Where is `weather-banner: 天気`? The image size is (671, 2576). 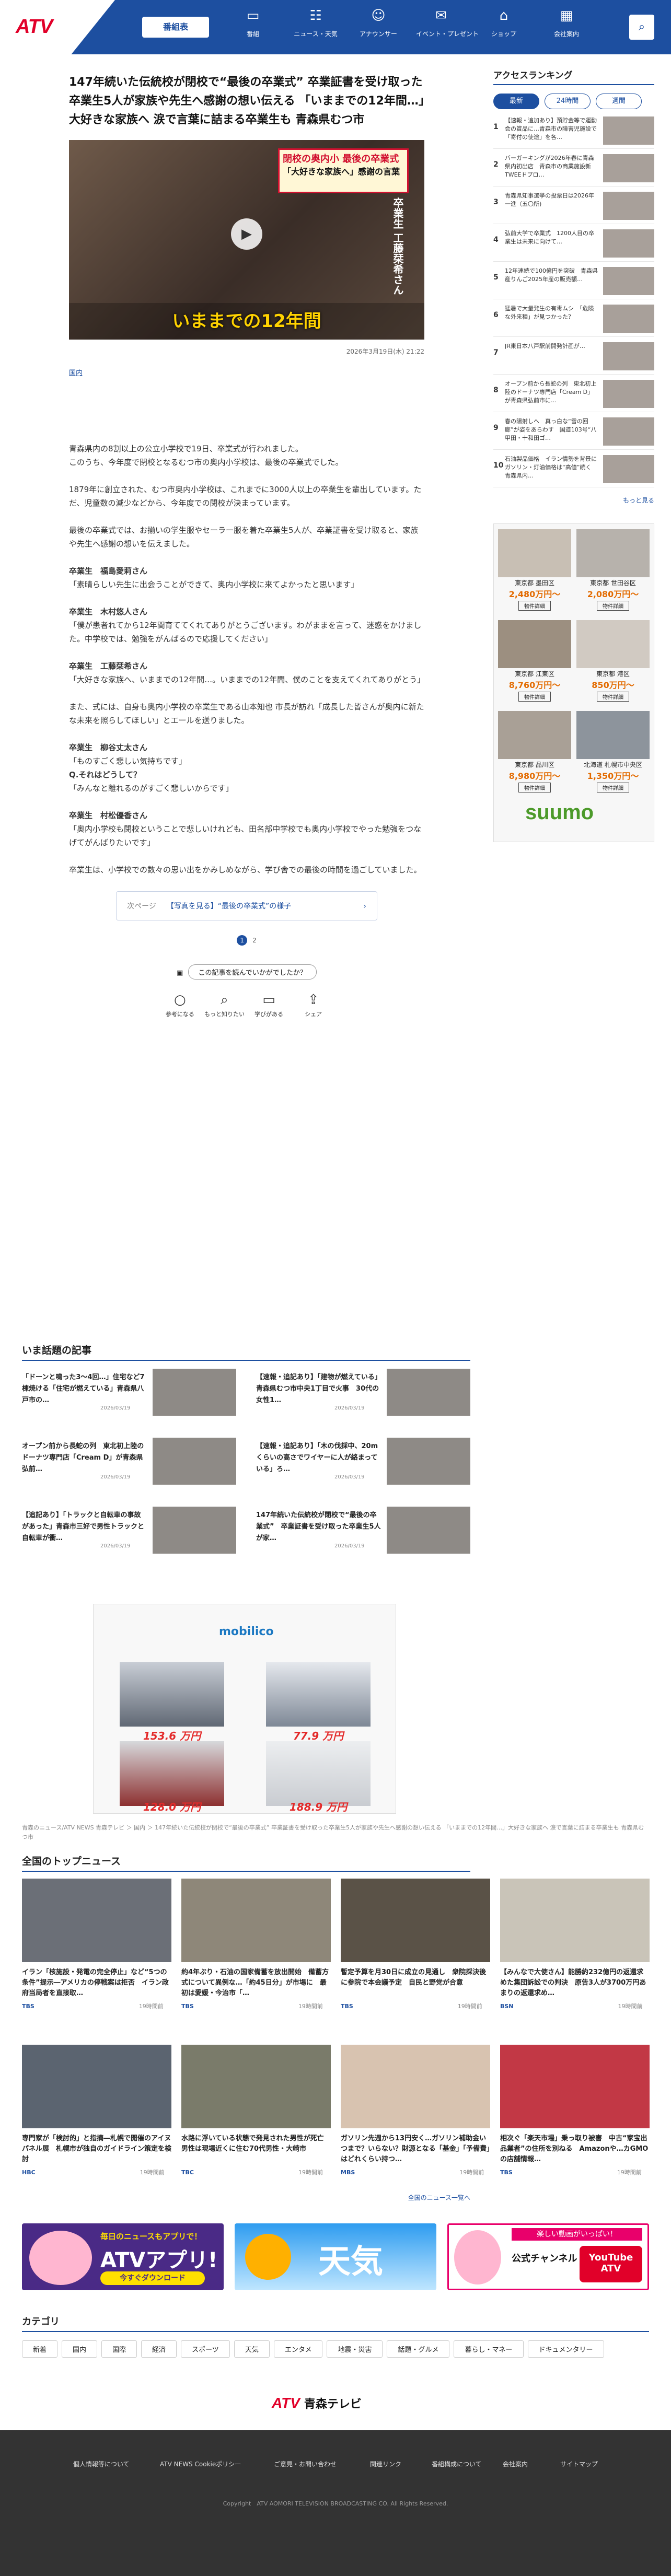
weather-banner: 天気 is located at coordinates (335, 2256).